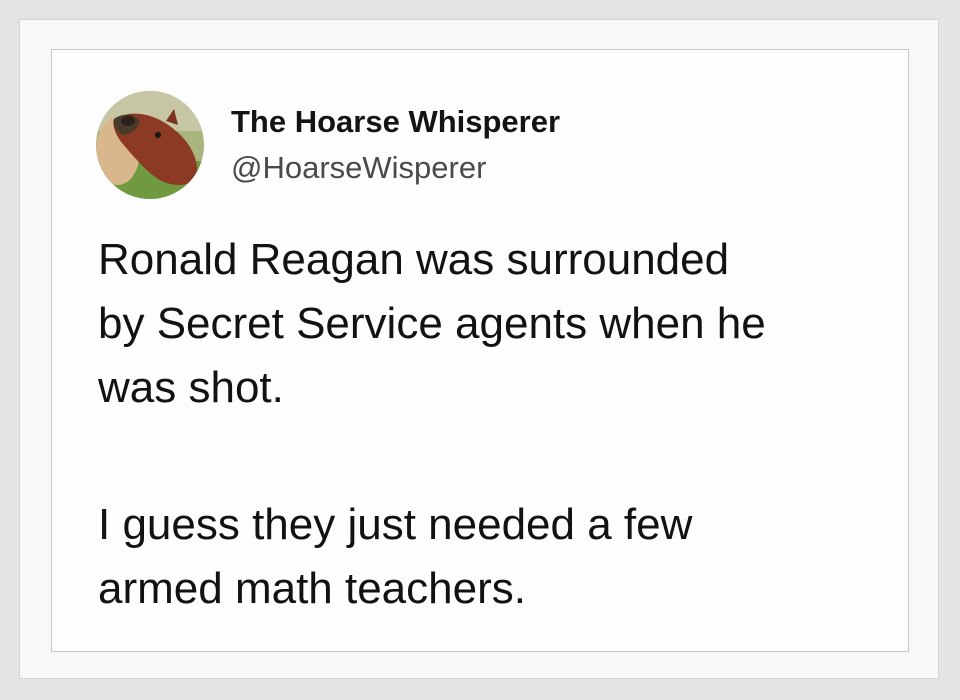 This screenshot has height=700, width=960. Describe the element at coordinates (358, 168) in the screenshot. I see `author-handle: @HoarseWisperer` at that location.